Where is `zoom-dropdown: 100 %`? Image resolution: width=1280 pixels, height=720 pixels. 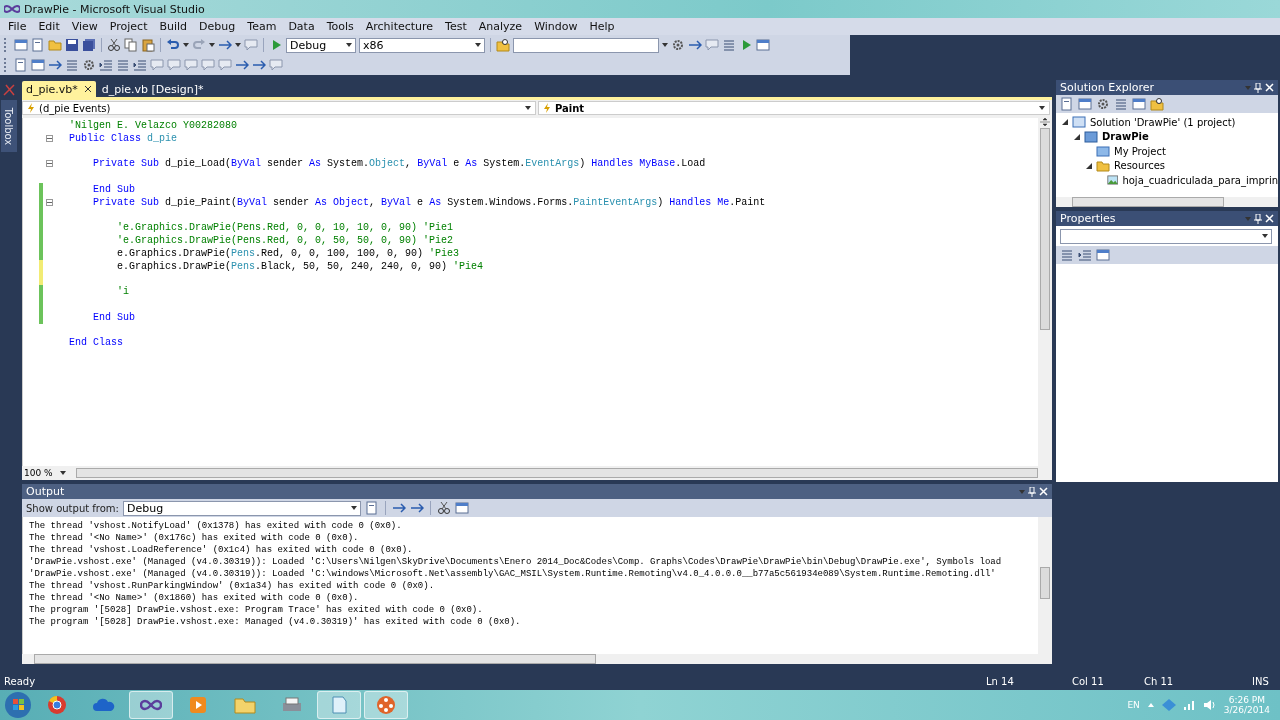 zoom-dropdown: 100 % is located at coordinates (45, 473).